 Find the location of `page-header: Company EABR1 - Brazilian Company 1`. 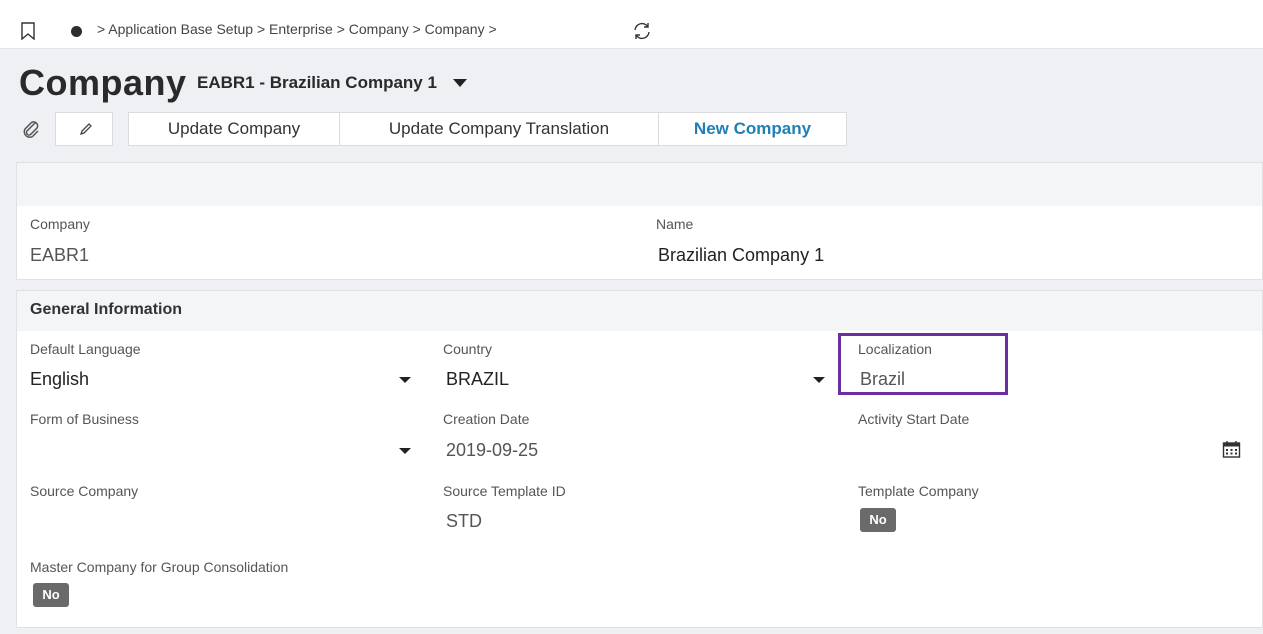

page-header: Company EABR1 - Brazilian Company 1 is located at coordinates (243, 83).